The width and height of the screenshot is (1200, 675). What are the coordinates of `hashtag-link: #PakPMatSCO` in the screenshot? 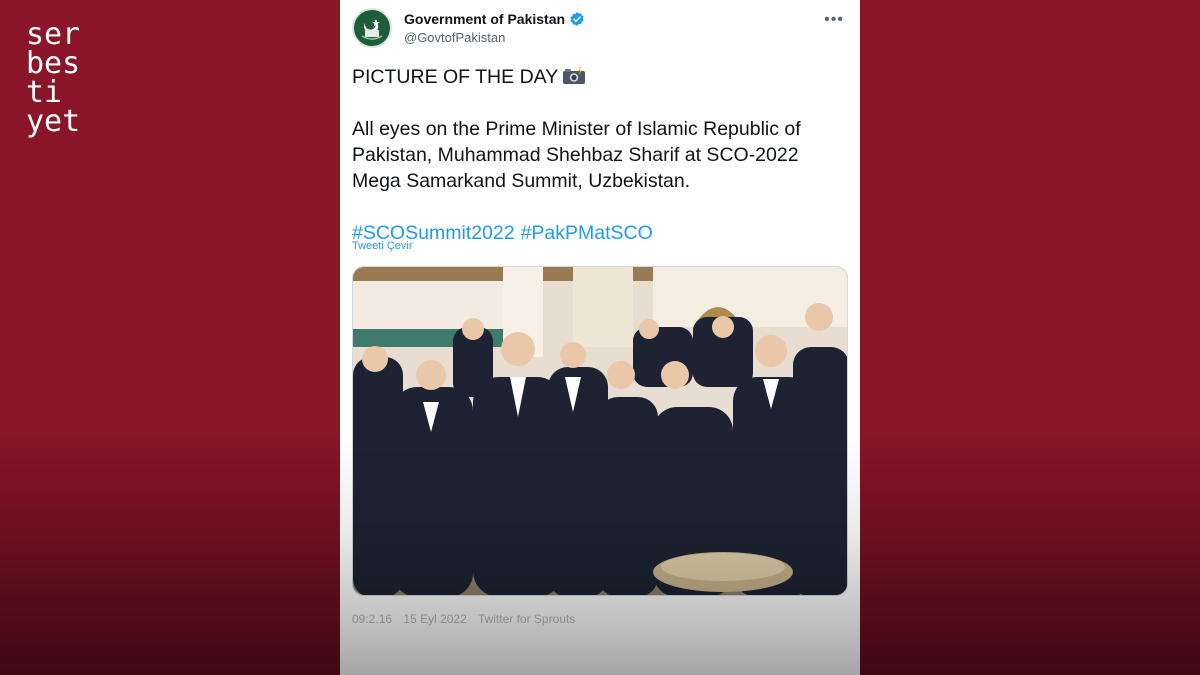 It's located at (587, 233).